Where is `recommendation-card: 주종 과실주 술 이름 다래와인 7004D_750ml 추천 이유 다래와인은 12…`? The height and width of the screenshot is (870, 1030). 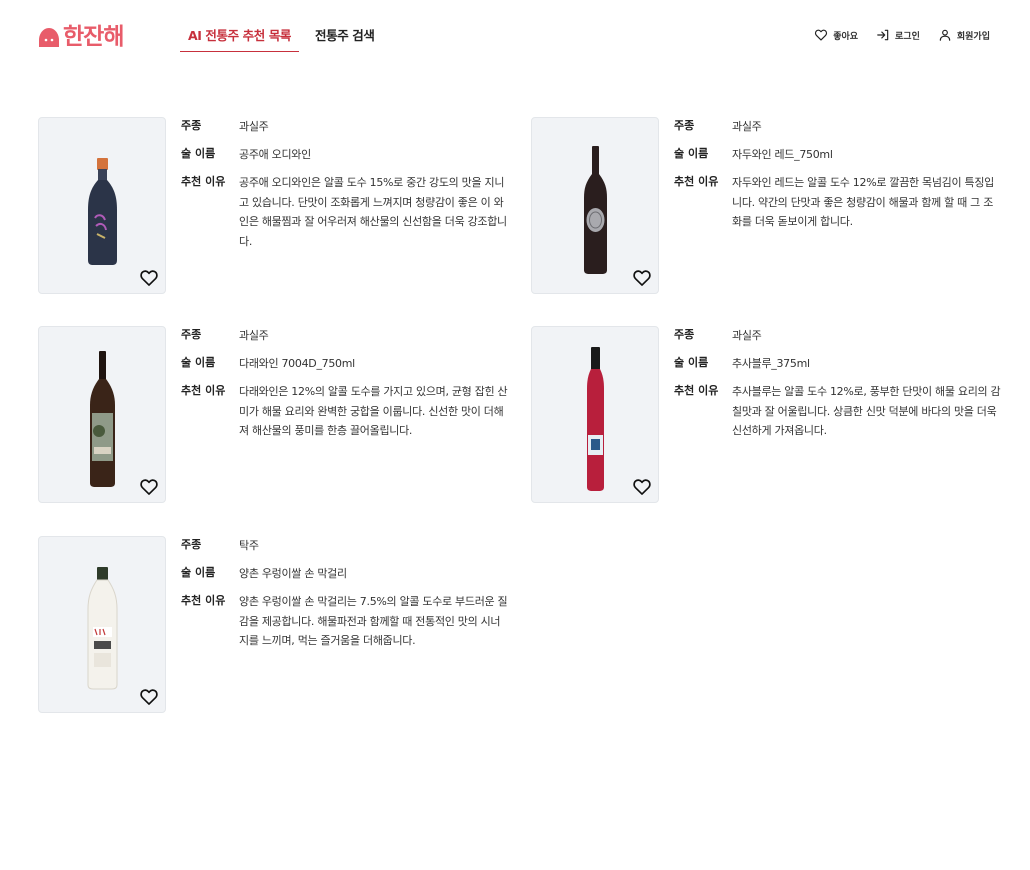 recommendation-card: 주종 과실주 술 이름 다래와인 7004D_750ml 추천 이유 다래와인은 12… is located at coordinates (273, 415).